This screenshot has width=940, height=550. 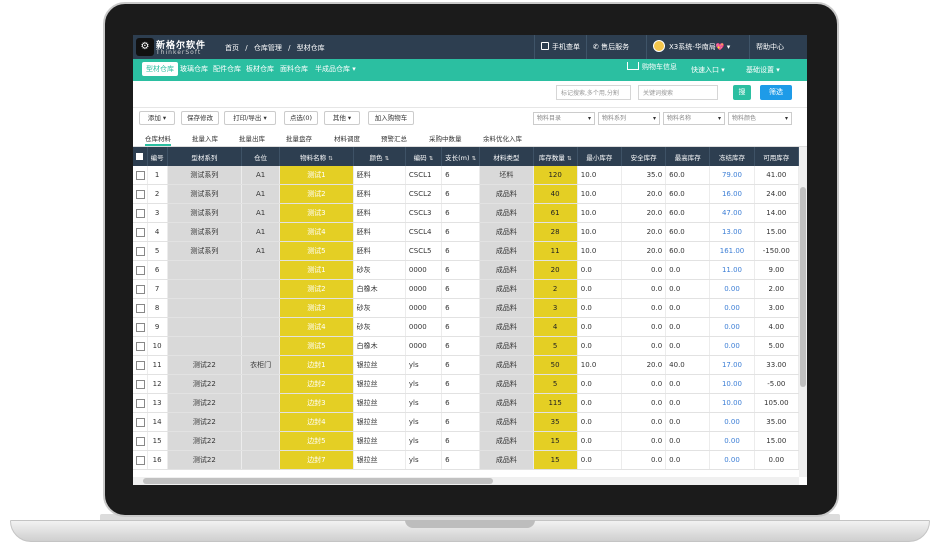 What do you see at coordinates (316, 384) in the screenshot?
I see `cell-name: 边封2` at bounding box center [316, 384].